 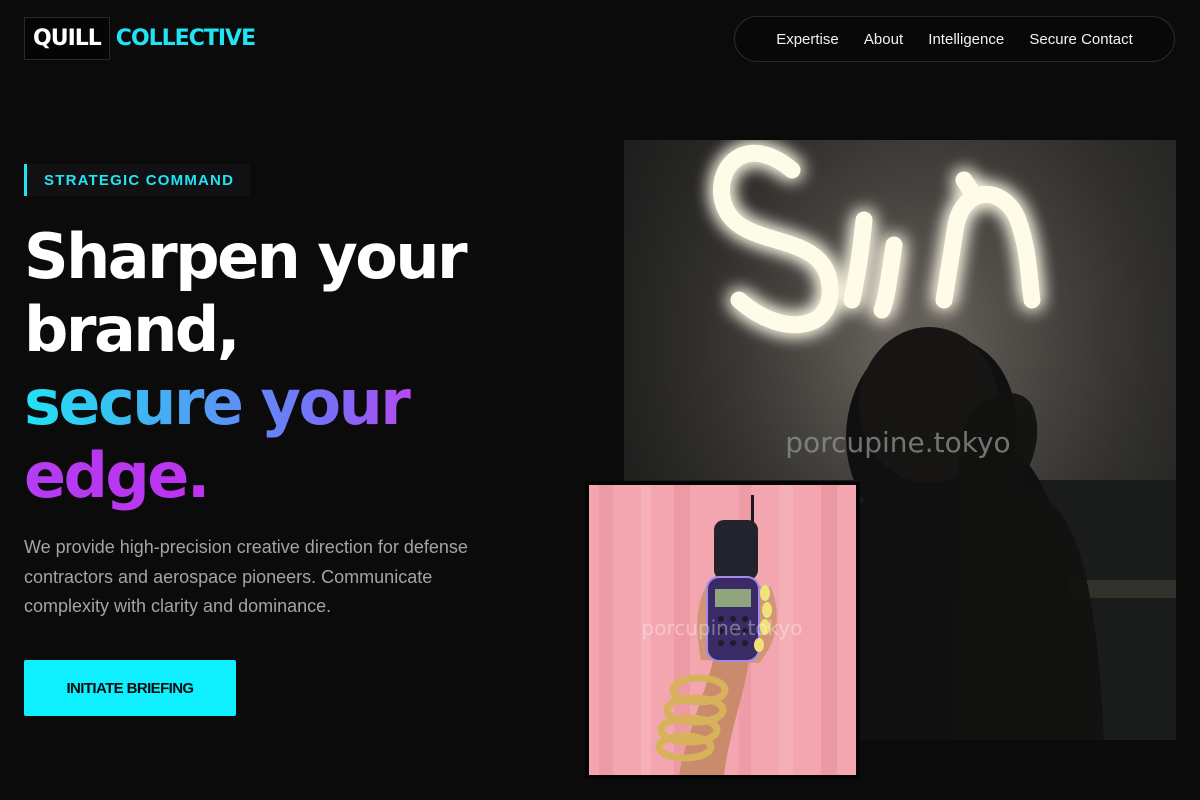 I want to click on nav-link-expertise: Expertise, so click(x=807, y=39).